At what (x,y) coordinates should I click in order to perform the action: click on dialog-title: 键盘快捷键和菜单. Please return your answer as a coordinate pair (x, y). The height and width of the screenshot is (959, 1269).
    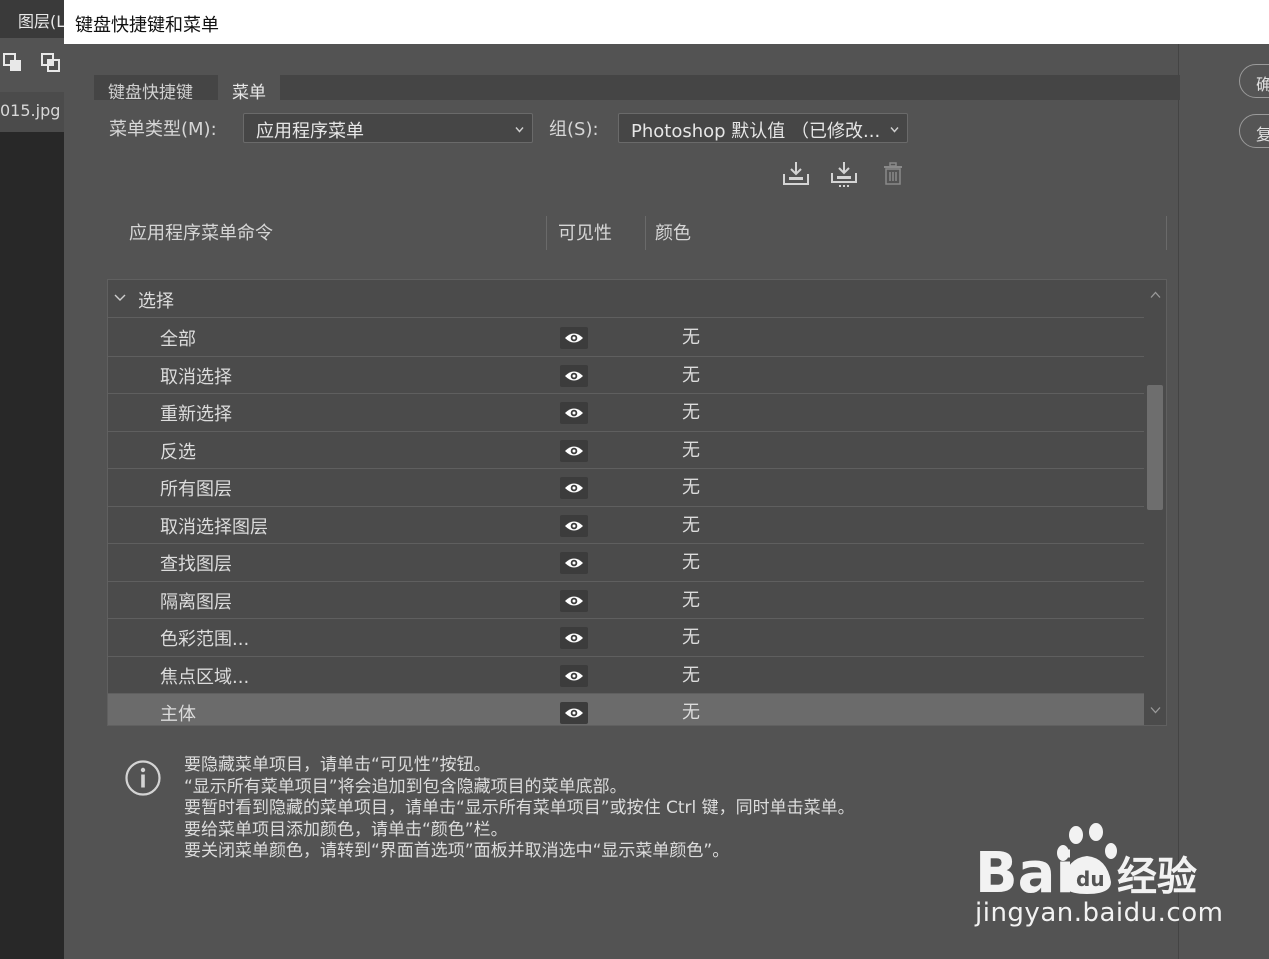
    Looking at the image, I should click on (666, 22).